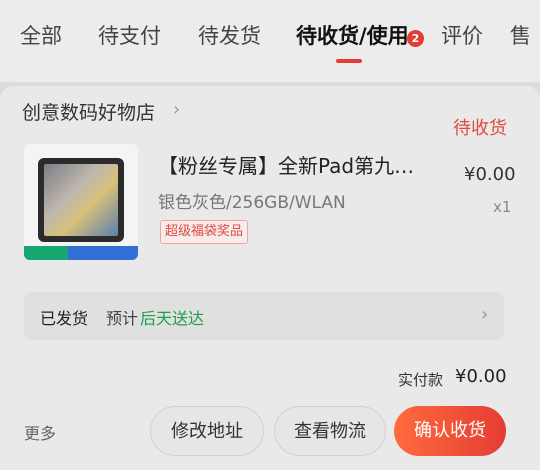 Image resolution: width=540 pixels, height=470 pixels. What do you see at coordinates (520, 35) in the screenshot?
I see `tab-after-sales: 售` at bounding box center [520, 35].